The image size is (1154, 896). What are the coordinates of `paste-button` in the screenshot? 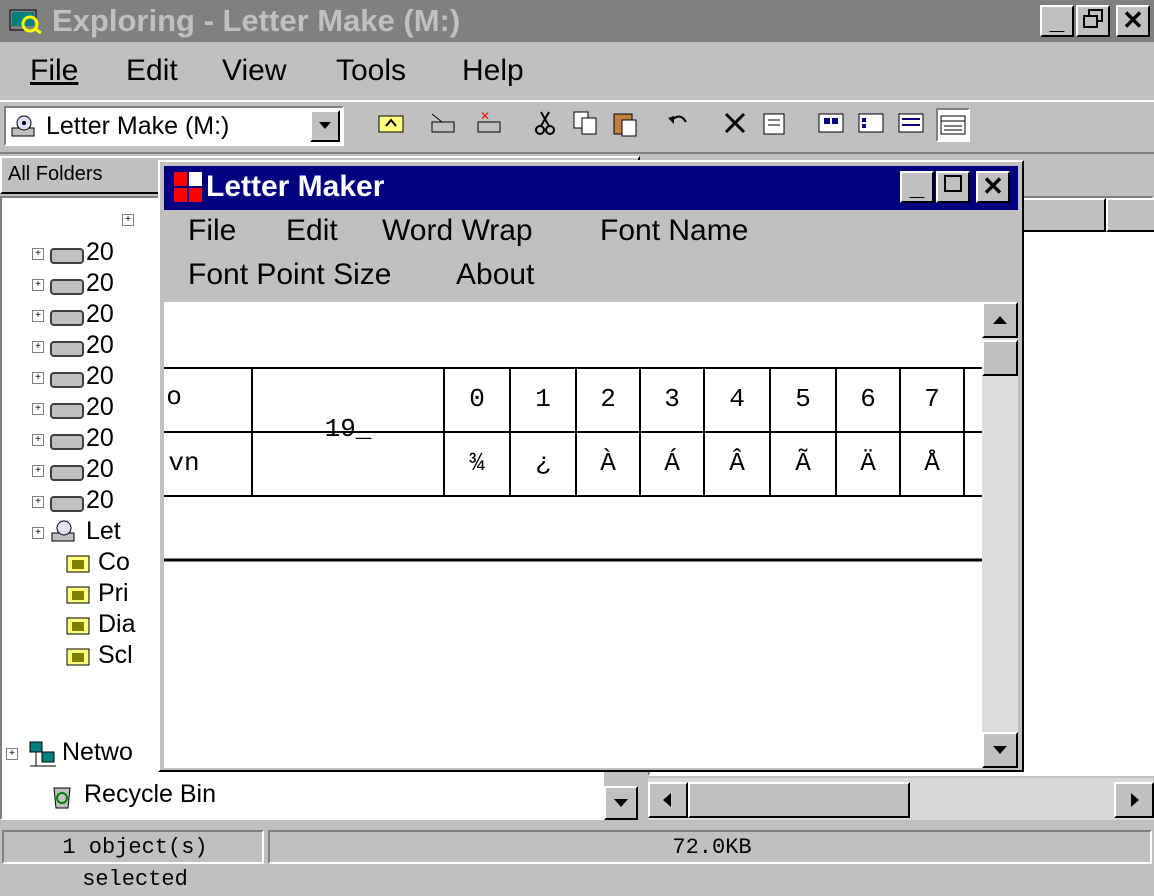 It's located at (627, 125).